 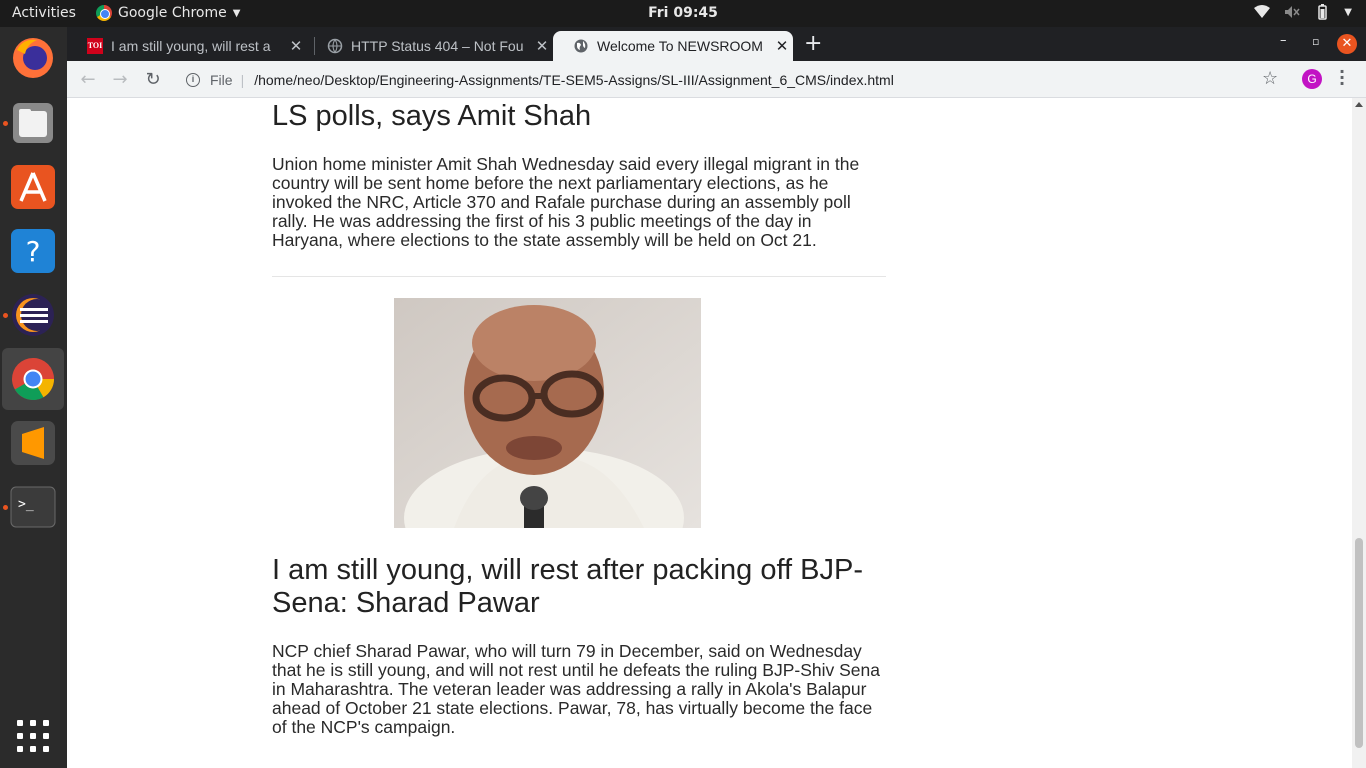 What do you see at coordinates (1323, 12) in the screenshot?
I see `battery-icon` at bounding box center [1323, 12].